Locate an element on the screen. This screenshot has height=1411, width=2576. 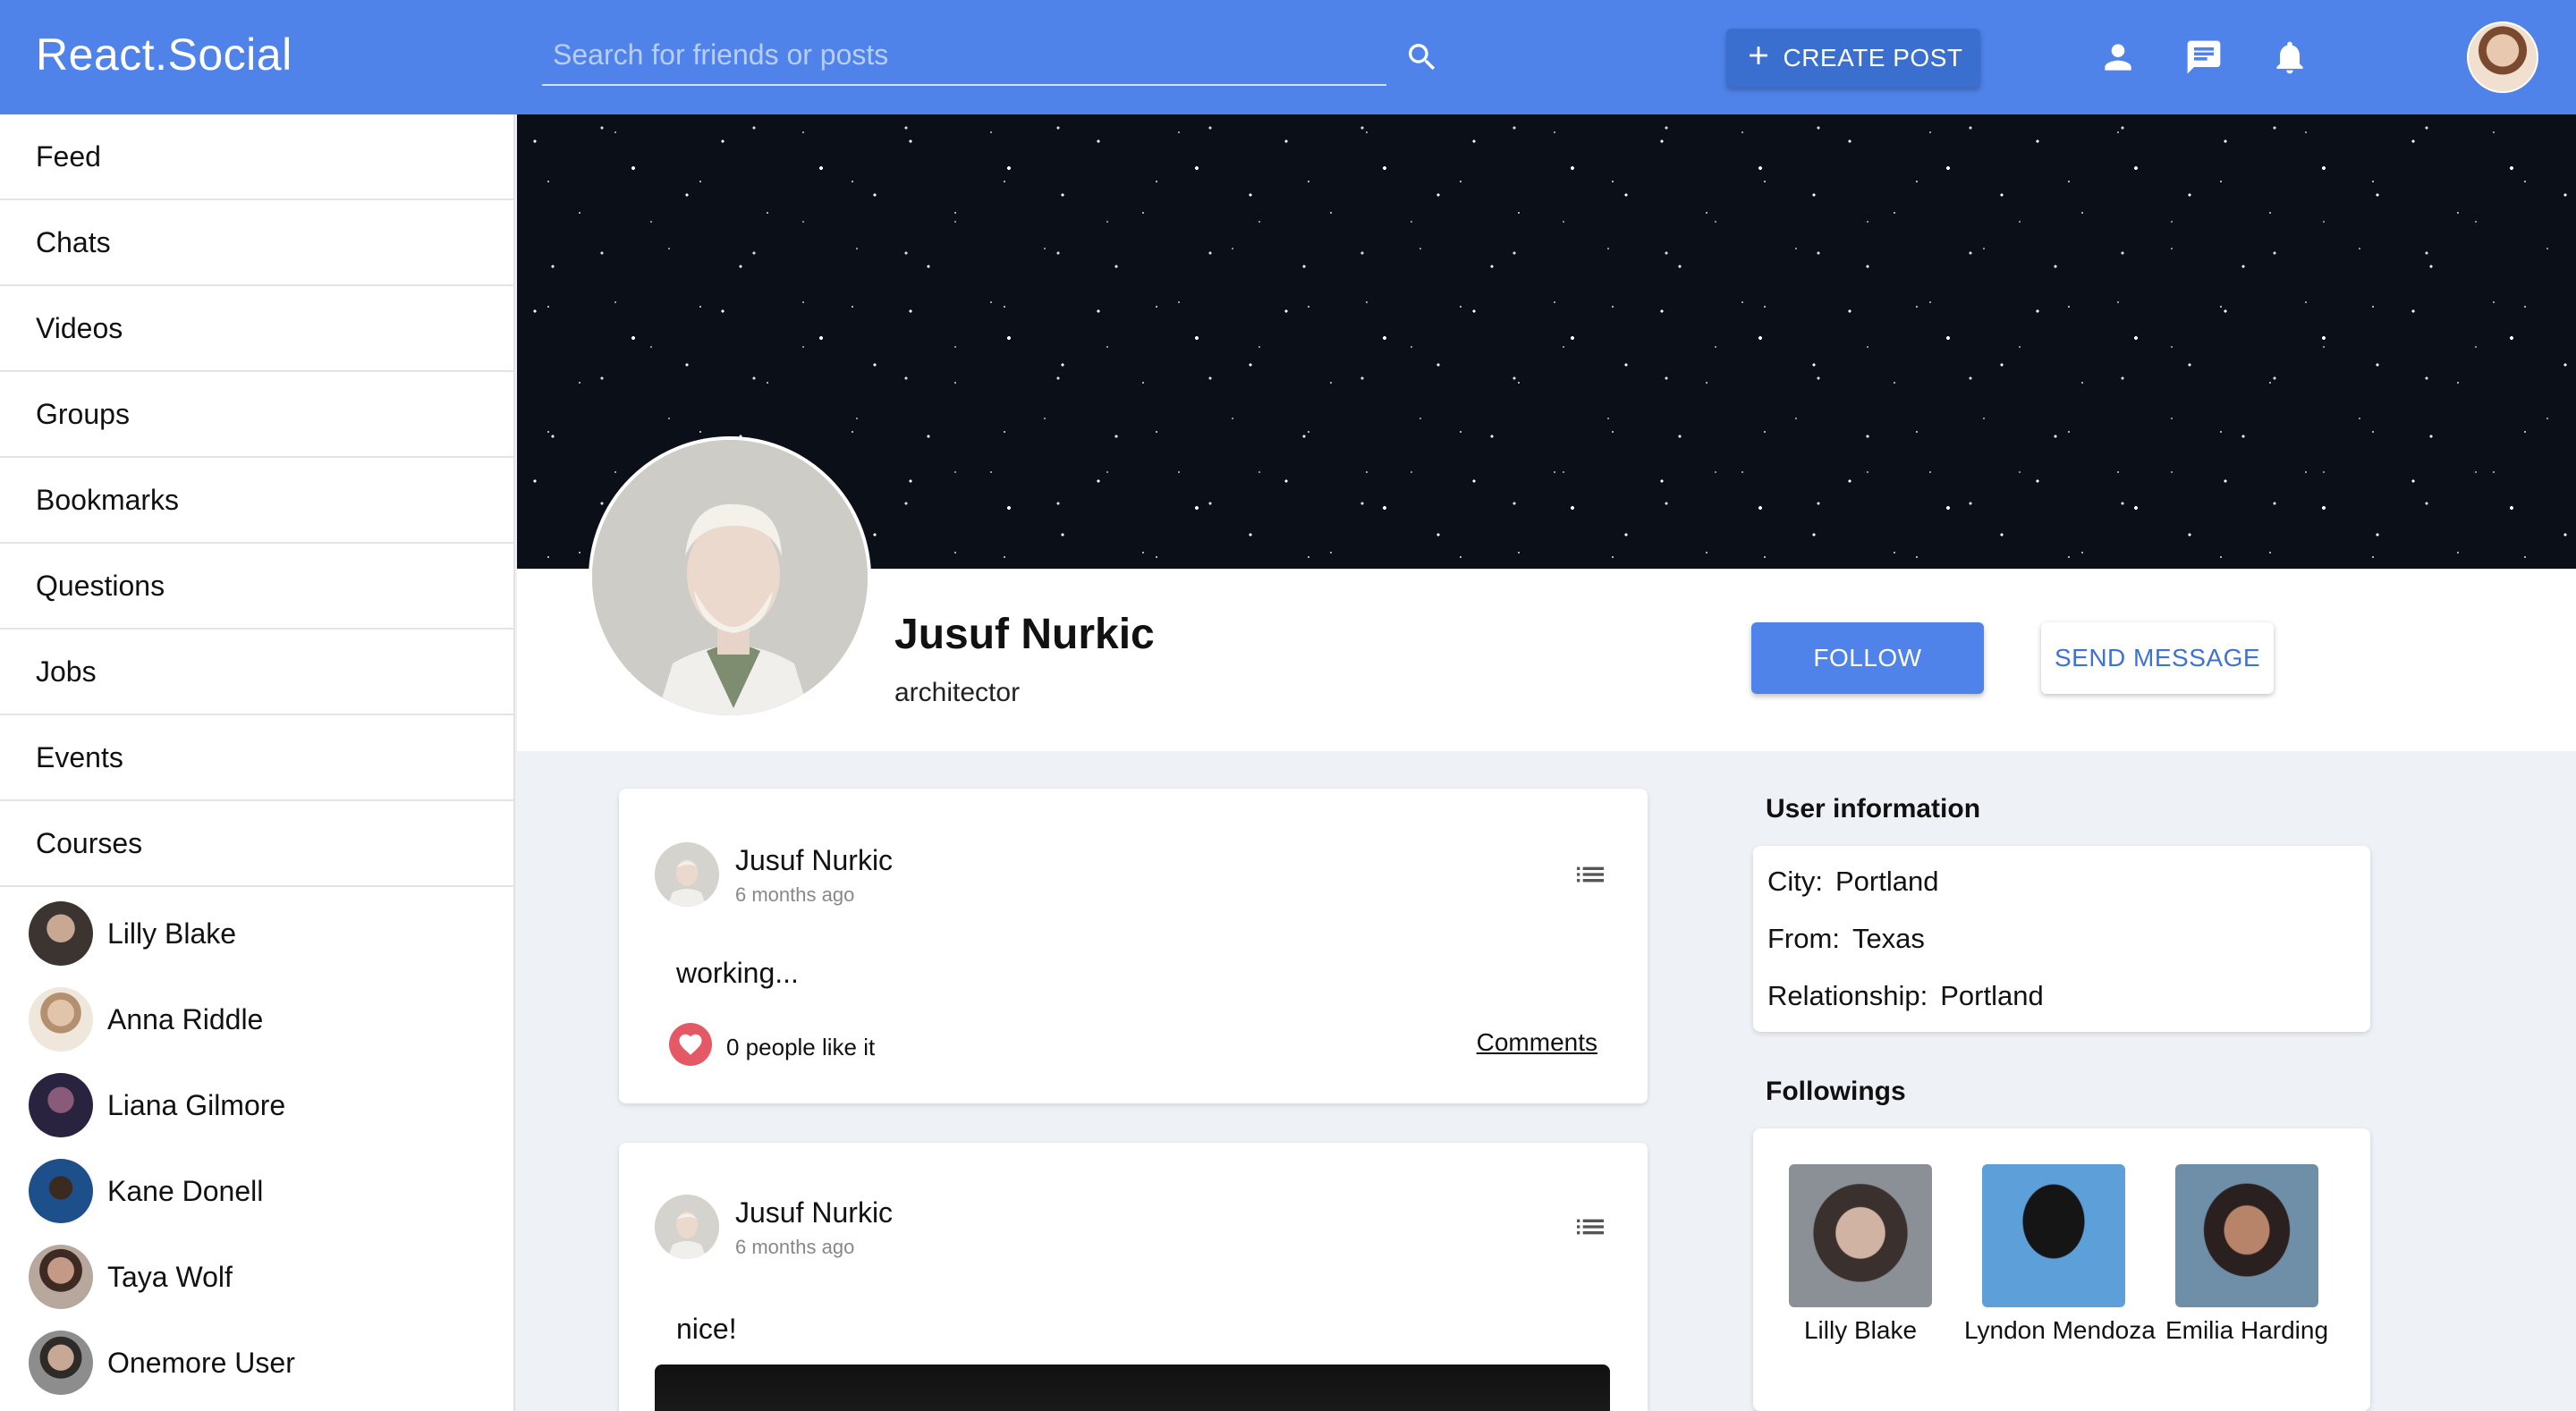
sidebar-item-jobs: Jobs is located at coordinates (256, 672).